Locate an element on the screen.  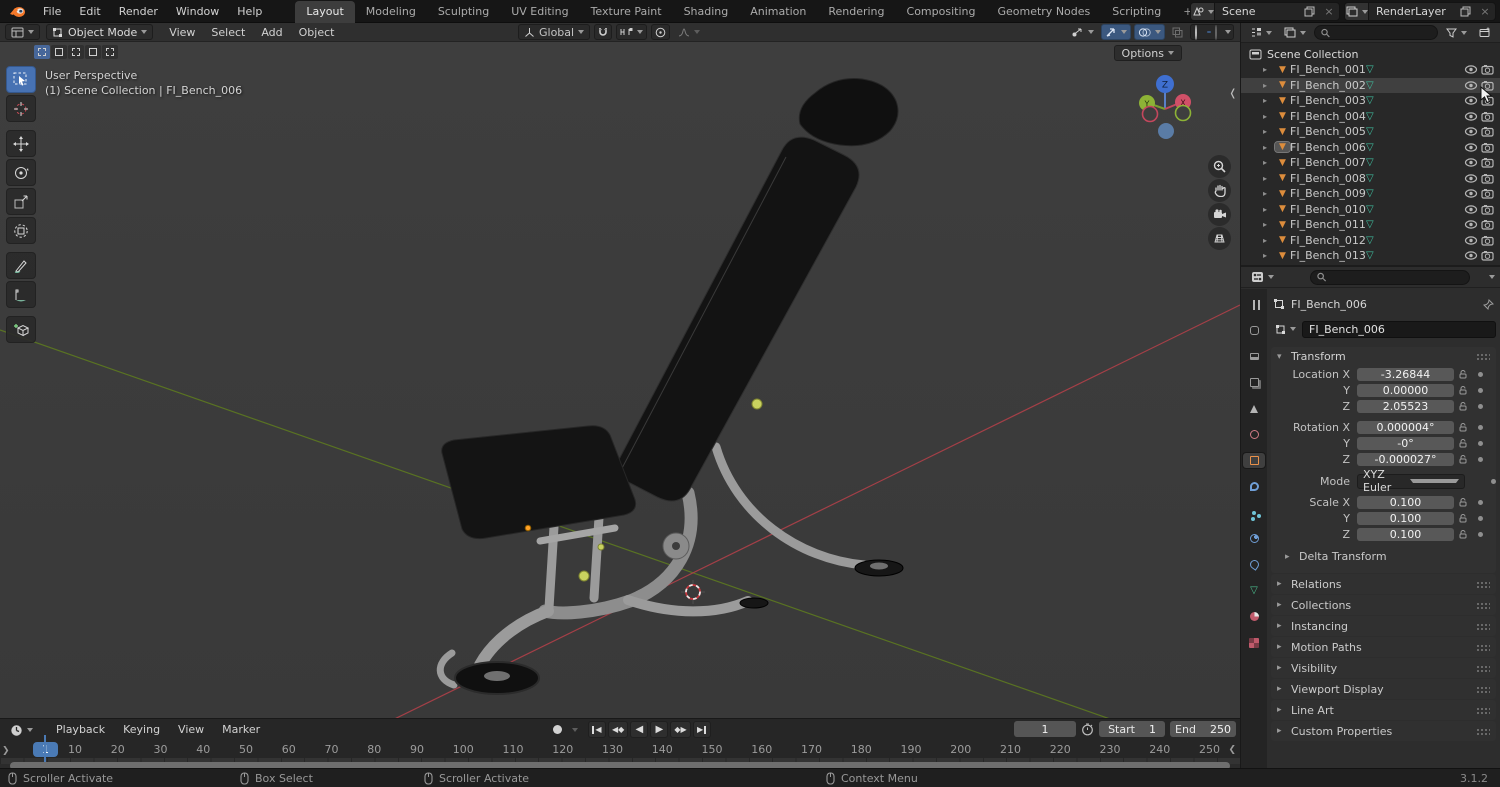
workspace-tab: Compositing is located at coordinates (941, 12).